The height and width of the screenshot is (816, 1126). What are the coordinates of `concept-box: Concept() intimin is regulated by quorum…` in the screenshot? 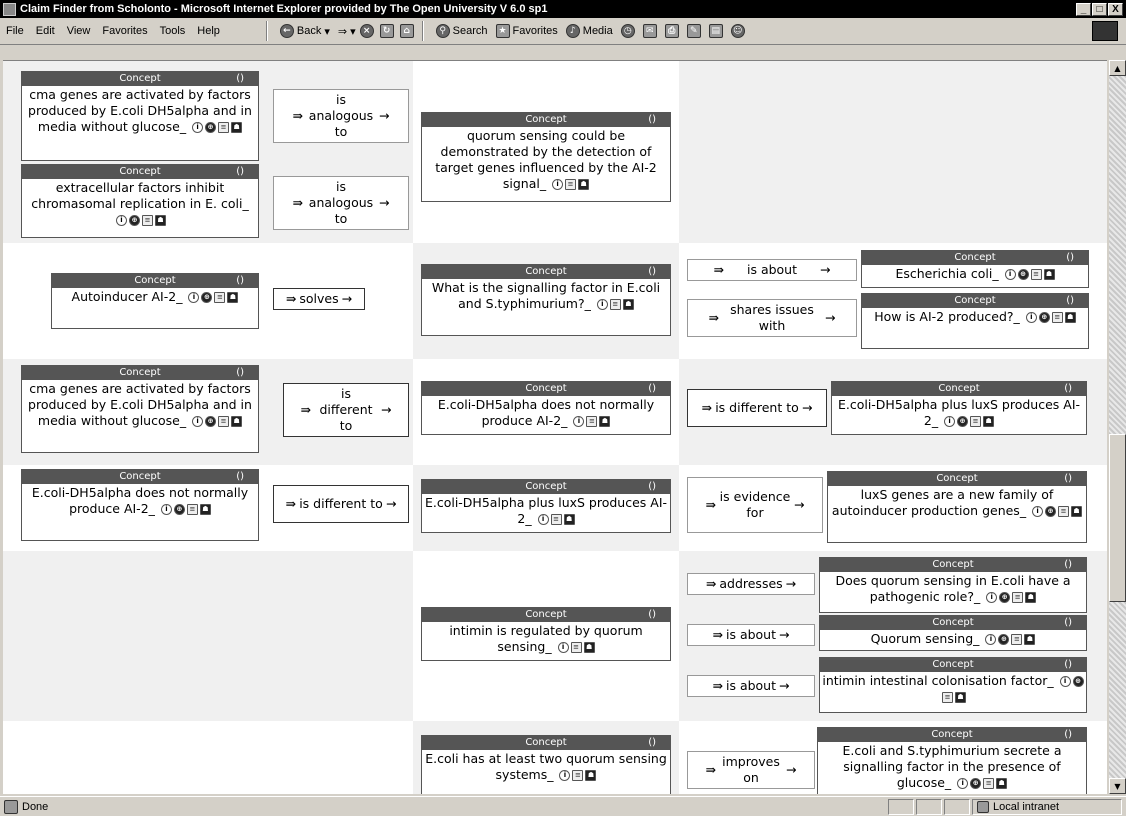 It's located at (546, 634).